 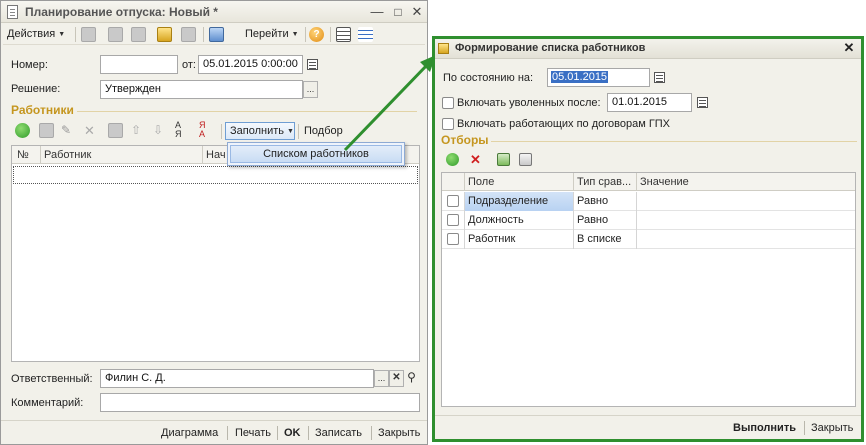 I want to click on uncheck-all-icon, so click(x=525, y=159).